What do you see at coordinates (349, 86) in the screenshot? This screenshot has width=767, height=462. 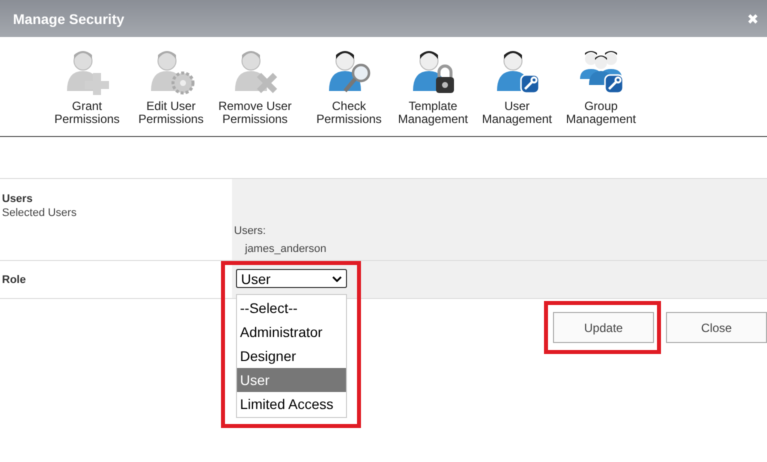 I see `toolbar-button: Check Permissions` at bounding box center [349, 86].